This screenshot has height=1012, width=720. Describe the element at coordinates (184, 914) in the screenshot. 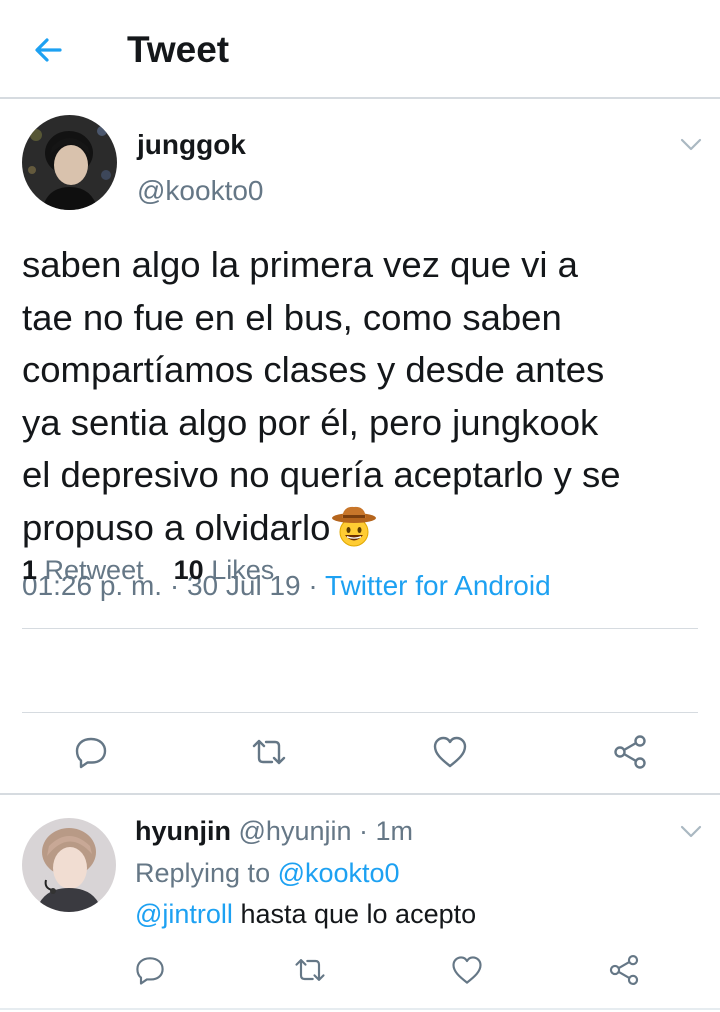

I see `reply-mention: @jintroll` at that location.